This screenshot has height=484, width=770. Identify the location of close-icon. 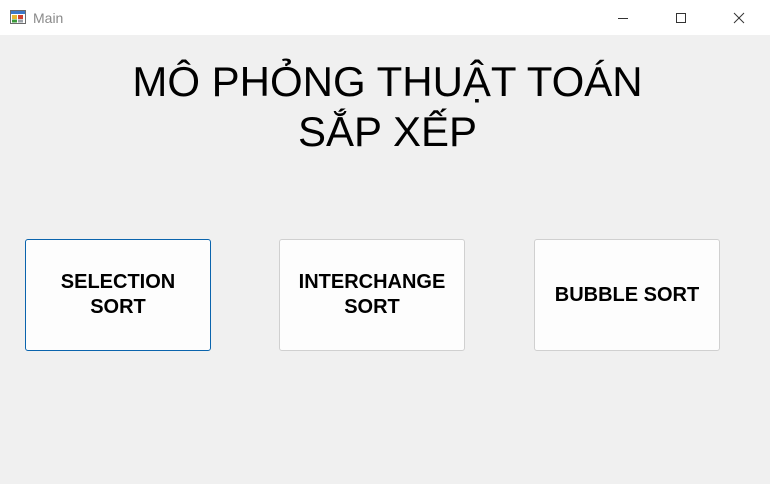
(739, 18).